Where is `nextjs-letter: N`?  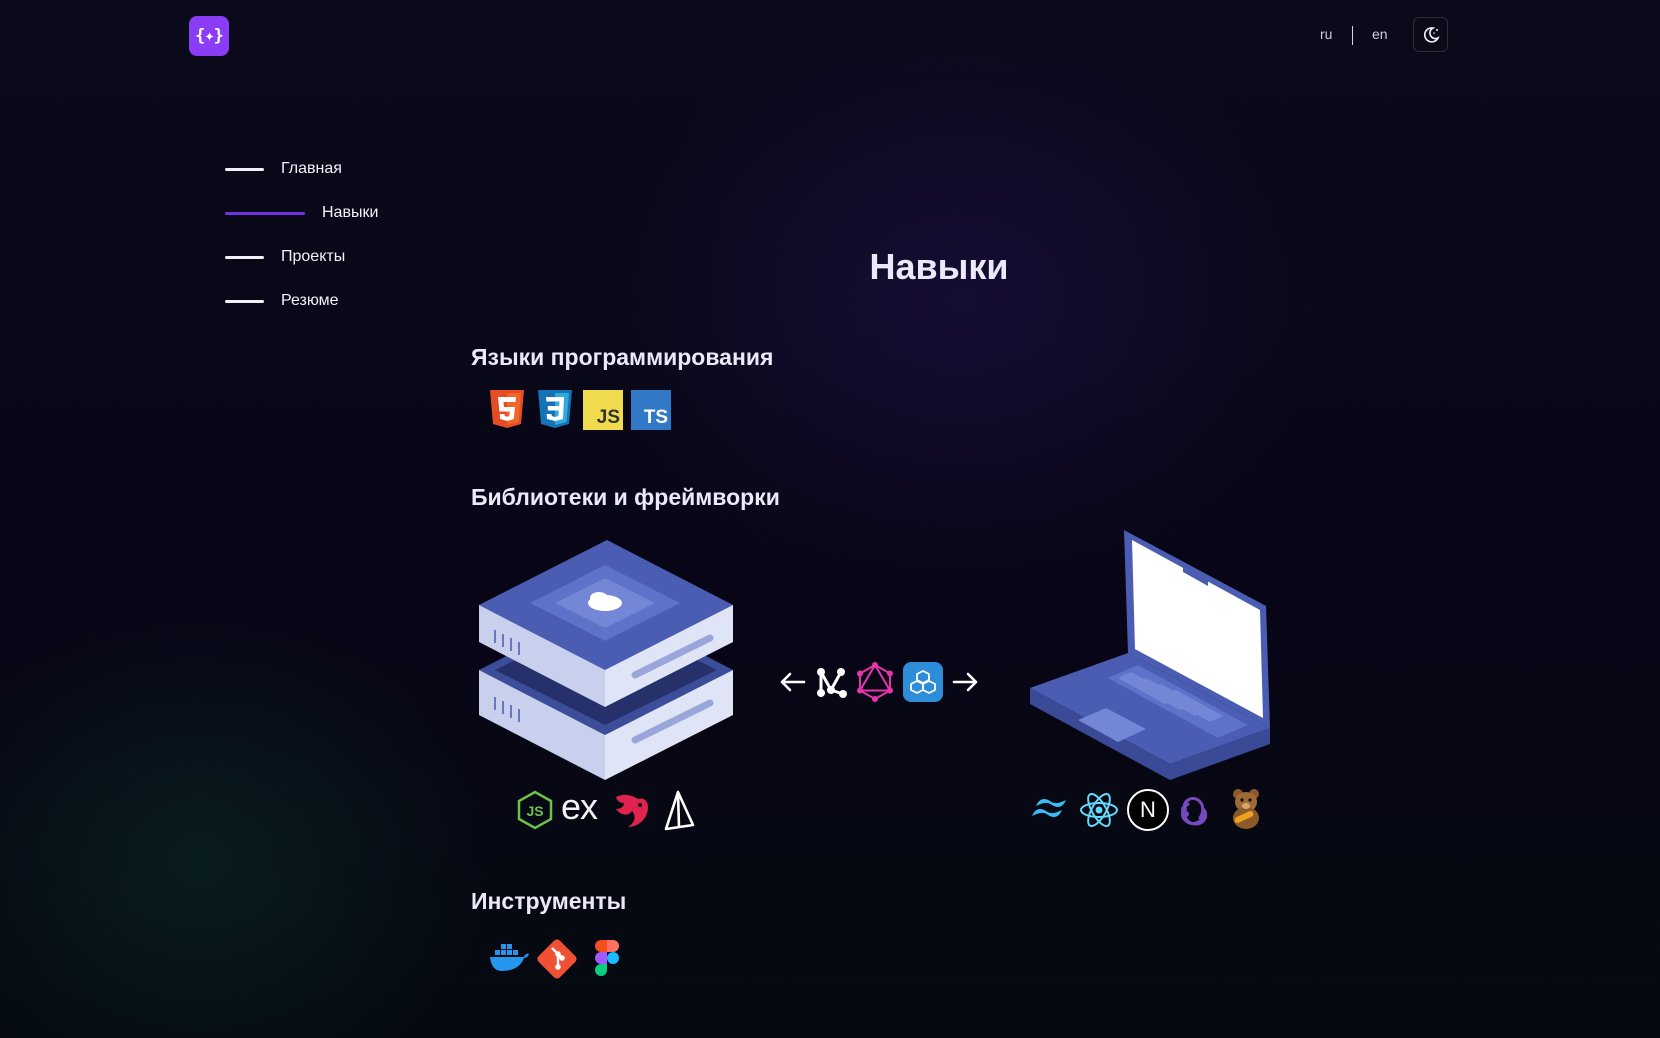
nextjs-letter: N is located at coordinates (1148, 809).